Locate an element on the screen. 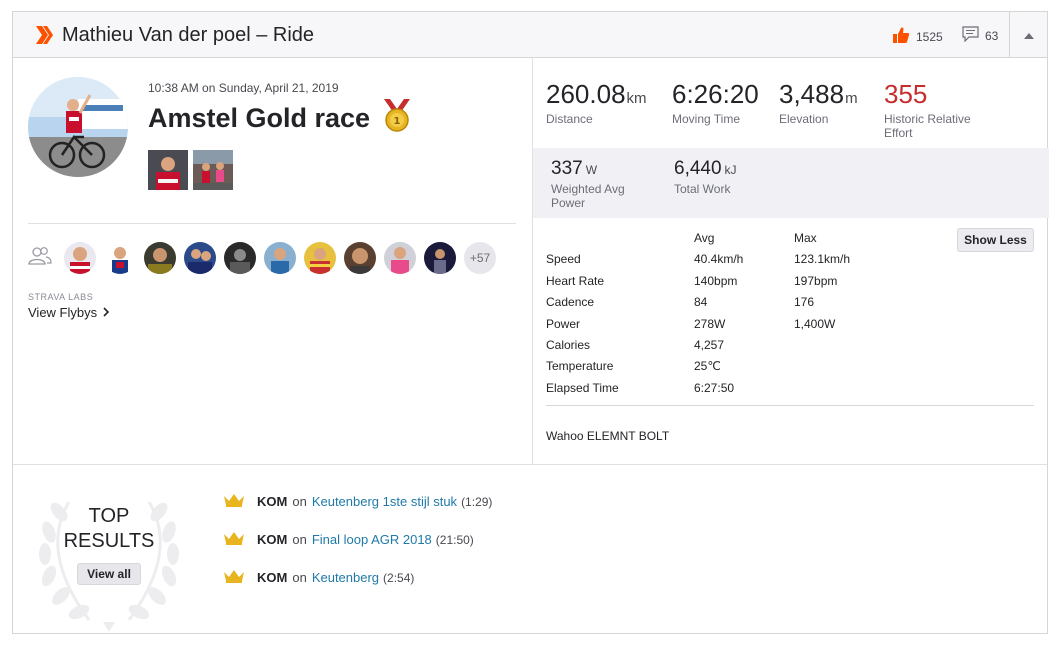 Image resolution: width=1059 pixels, height=647 pixels. view-flybys-label: View Flybys is located at coordinates (63, 312).